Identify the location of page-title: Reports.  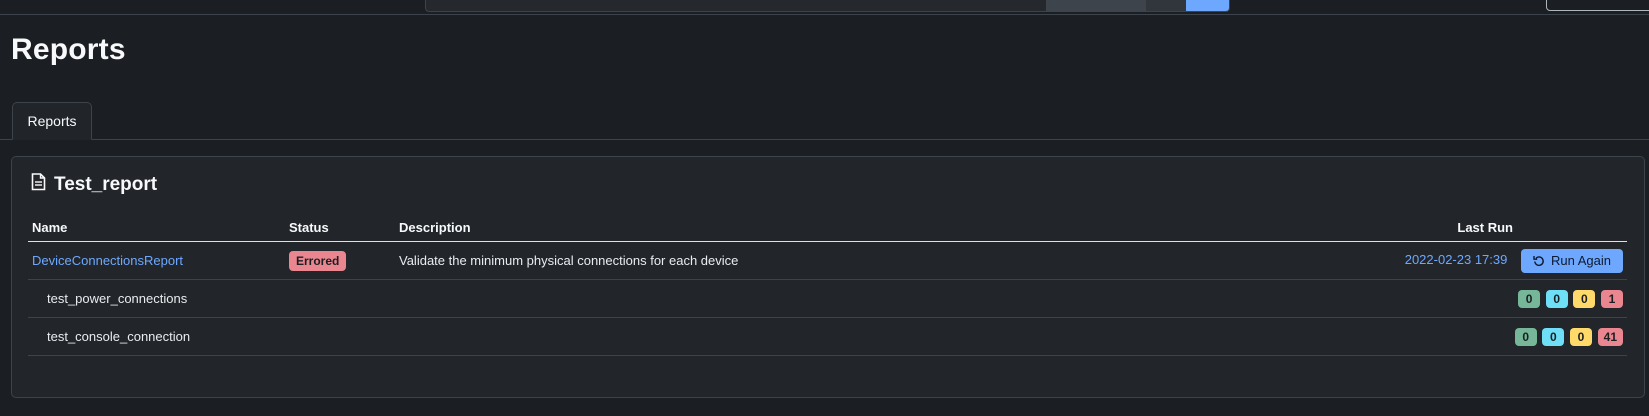
(68, 49).